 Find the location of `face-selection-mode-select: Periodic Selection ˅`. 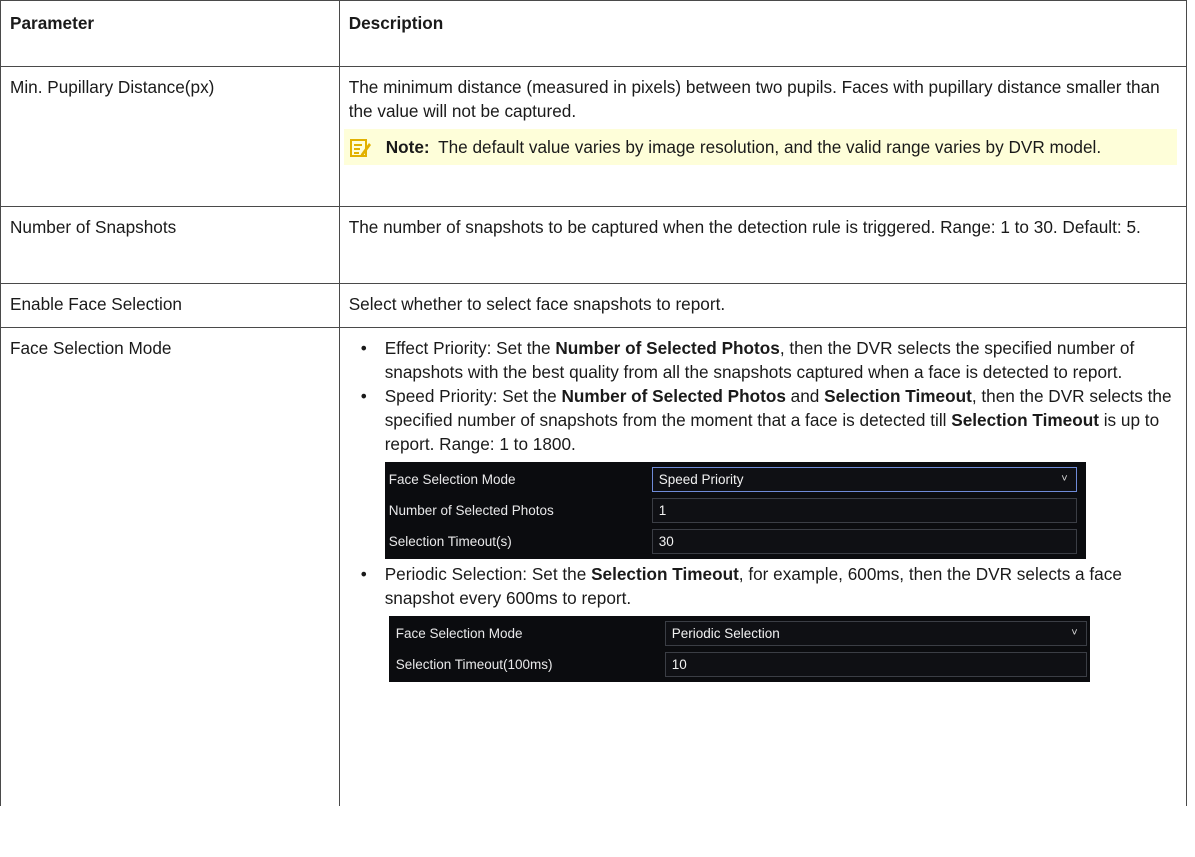

face-selection-mode-select: Periodic Selection ˅ is located at coordinates (875, 633).